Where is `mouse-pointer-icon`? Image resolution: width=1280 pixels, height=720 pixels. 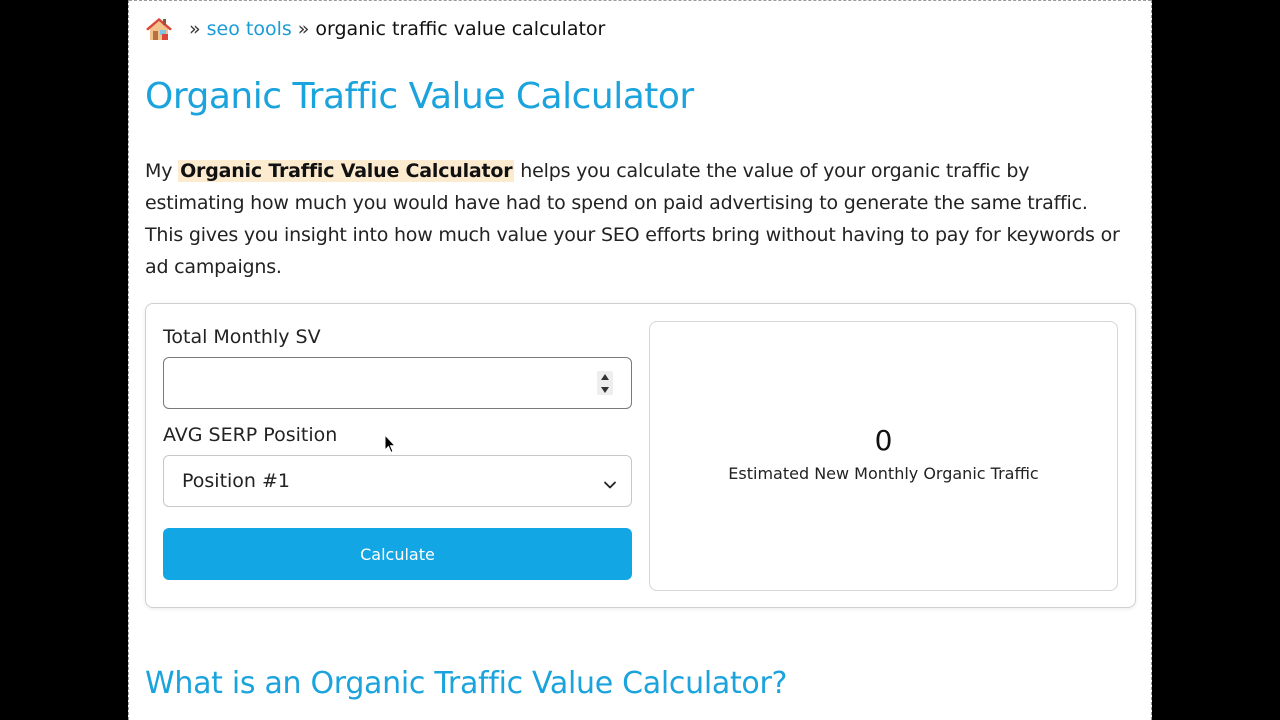 mouse-pointer-icon is located at coordinates (390, 443).